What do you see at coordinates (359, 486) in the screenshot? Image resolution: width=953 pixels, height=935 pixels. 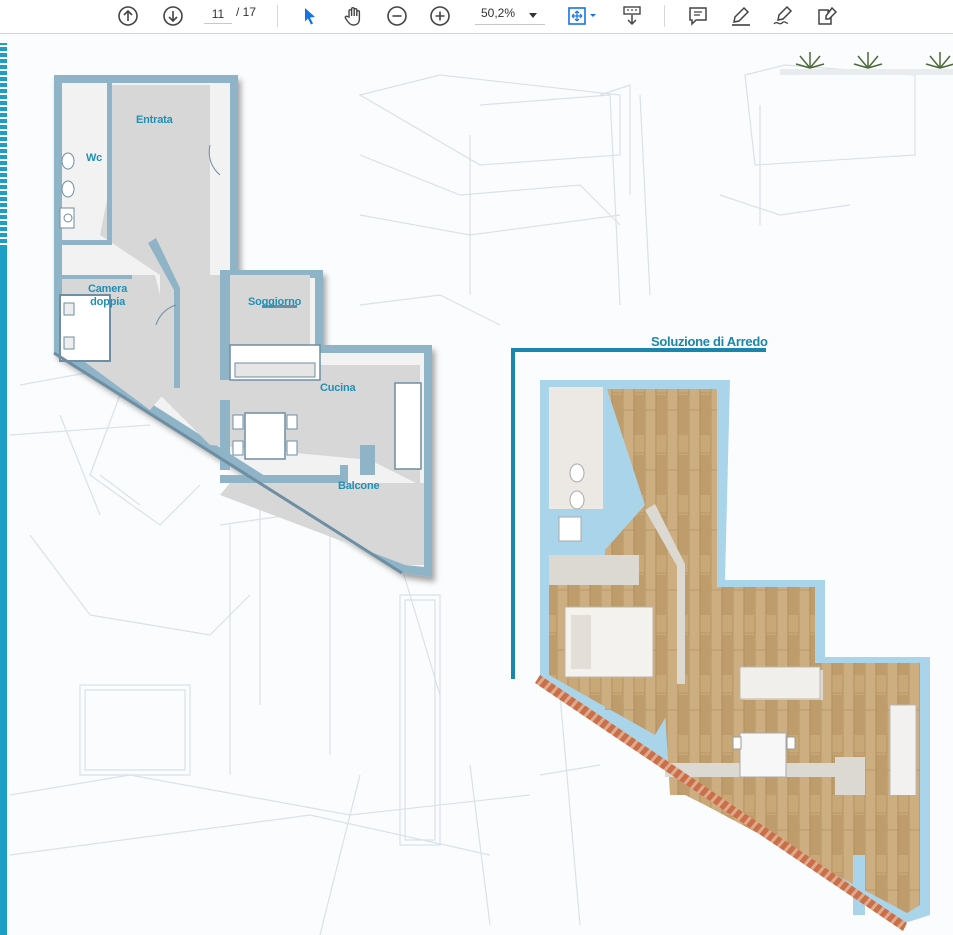 I see `room-label-balcone: Balcone` at bounding box center [359, 486].